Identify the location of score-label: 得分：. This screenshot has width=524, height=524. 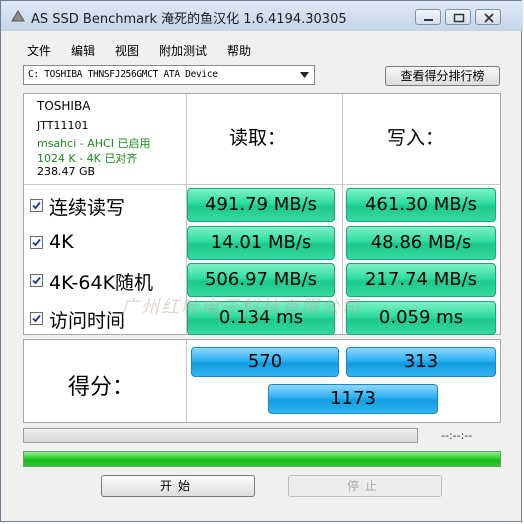
(101, 387).